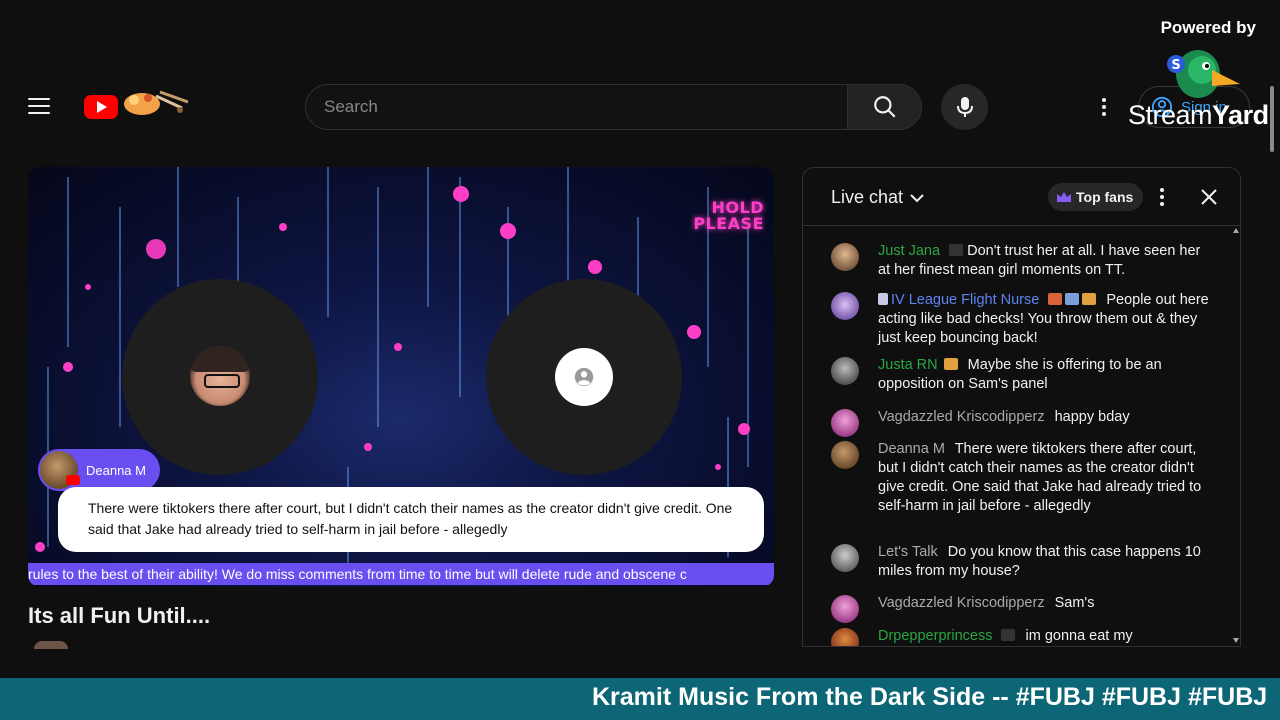  I want to click on person-icon, so click(584, 377).